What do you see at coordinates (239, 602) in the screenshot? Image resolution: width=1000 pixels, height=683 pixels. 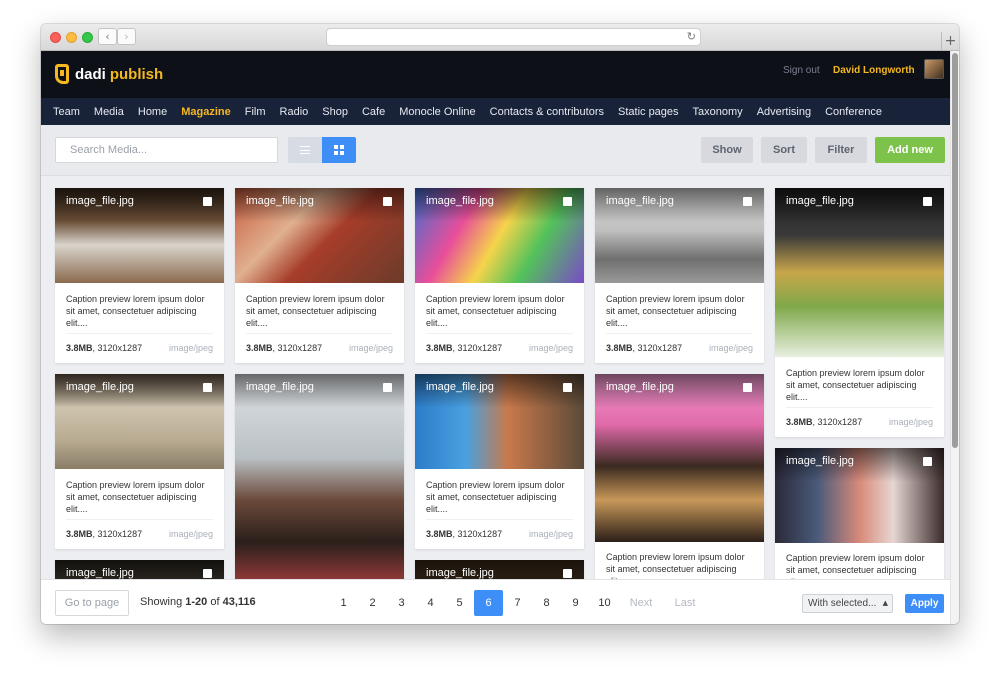 I see `showing-total: 43,116` at bounding box center [239, 602].